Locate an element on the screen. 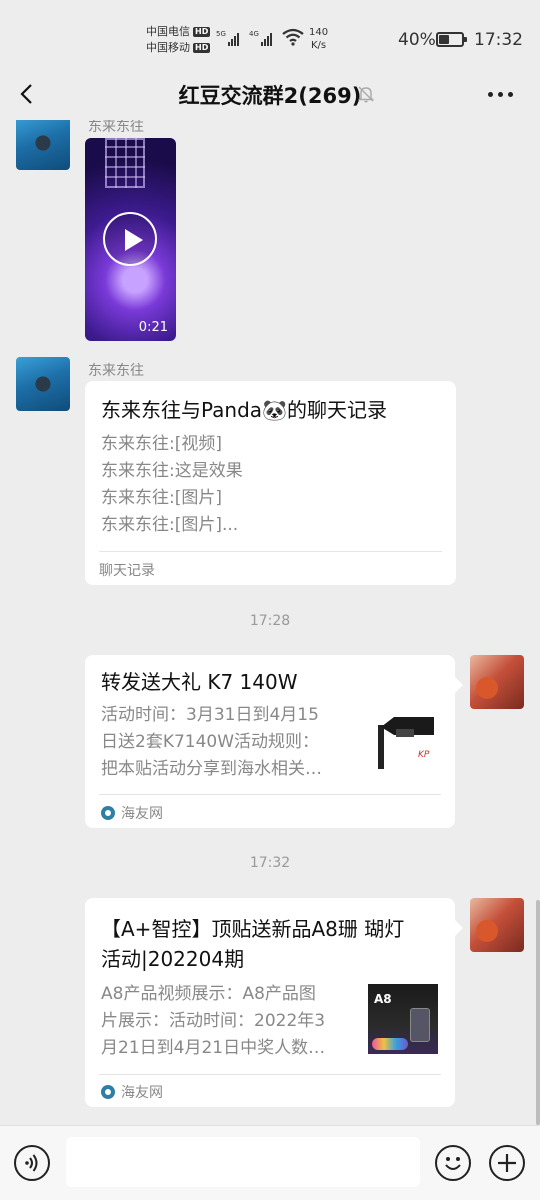 This screenshot has height=1200, width=540. more-options-icon is located at coordinates (500, 94).